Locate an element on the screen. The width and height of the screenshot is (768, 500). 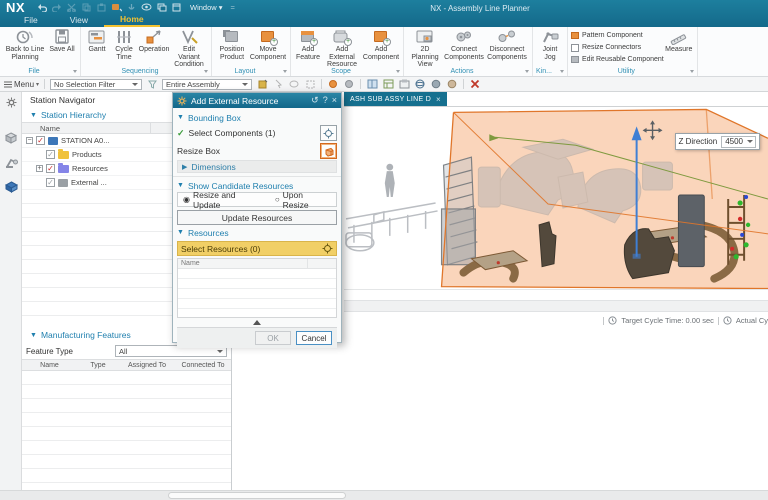
dimensions-expander: ▶ Dimensions is located at coordinates (257, 166).